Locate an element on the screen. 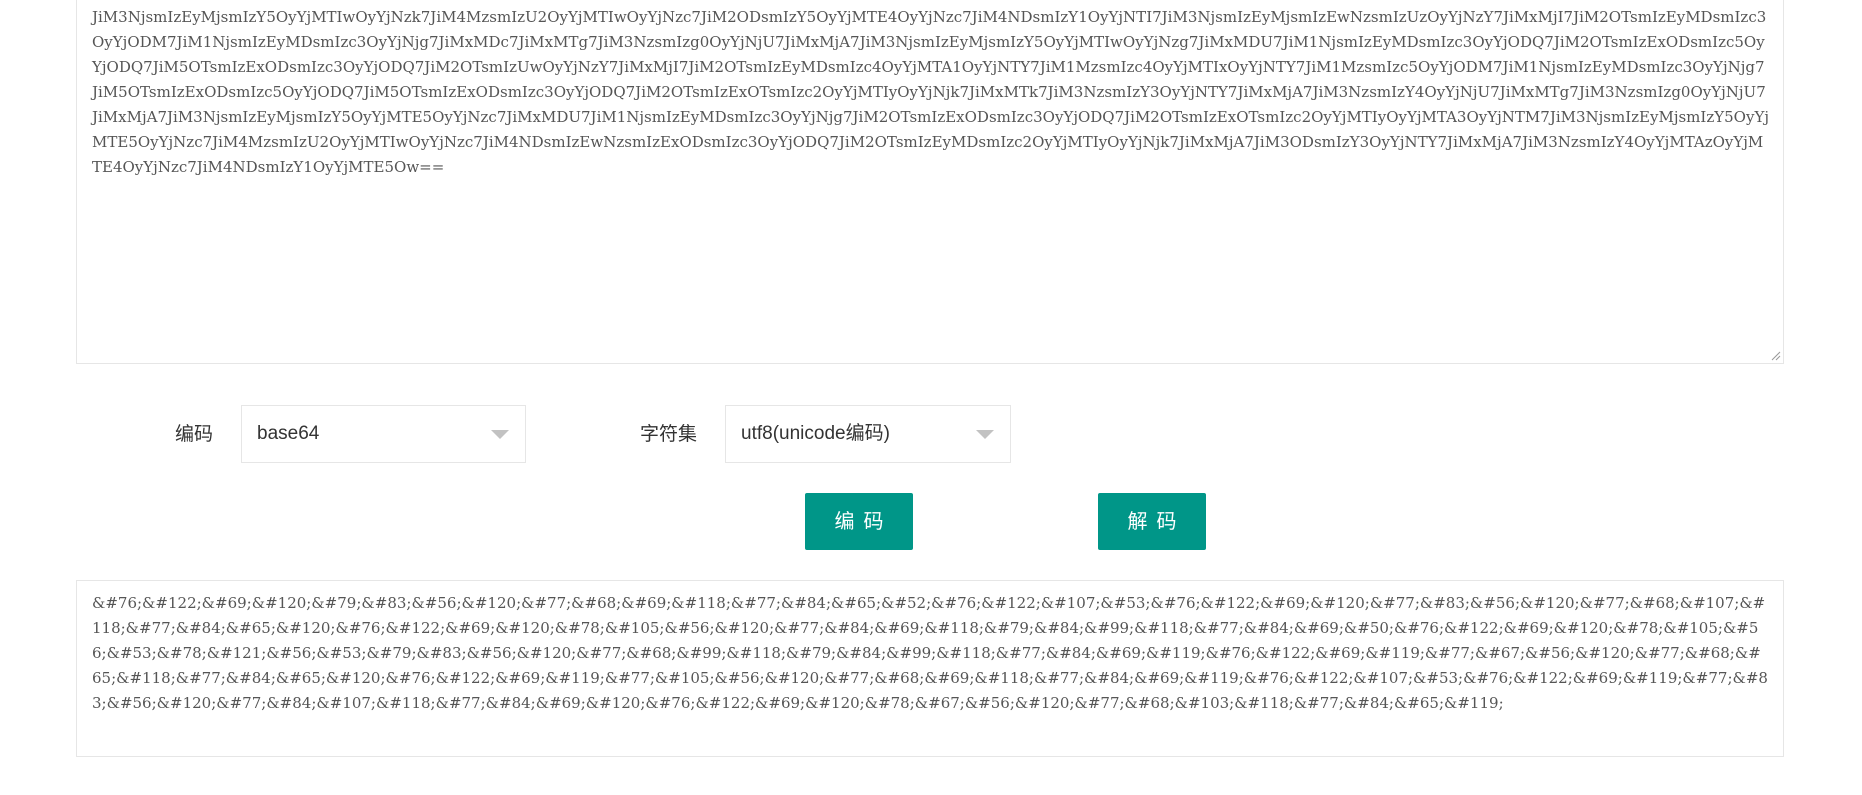 This screenshot has height=795, width=1862. options-row: 编码 base64 字符集 utf8(unicode编码) is located at coordinates (931, 434).